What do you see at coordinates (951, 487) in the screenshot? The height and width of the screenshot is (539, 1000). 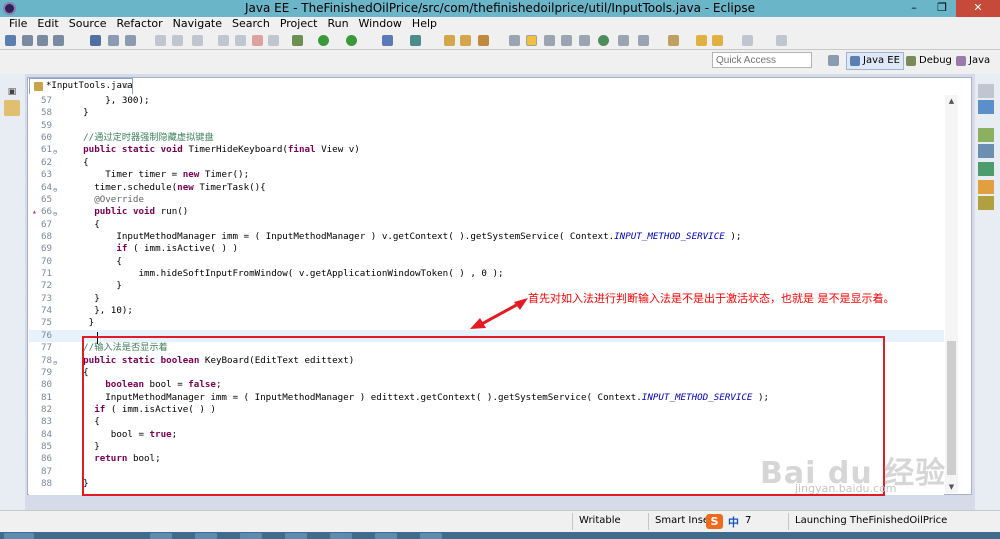 I see `scroll-down-icon: ▼` at bounding box center [951, 487].